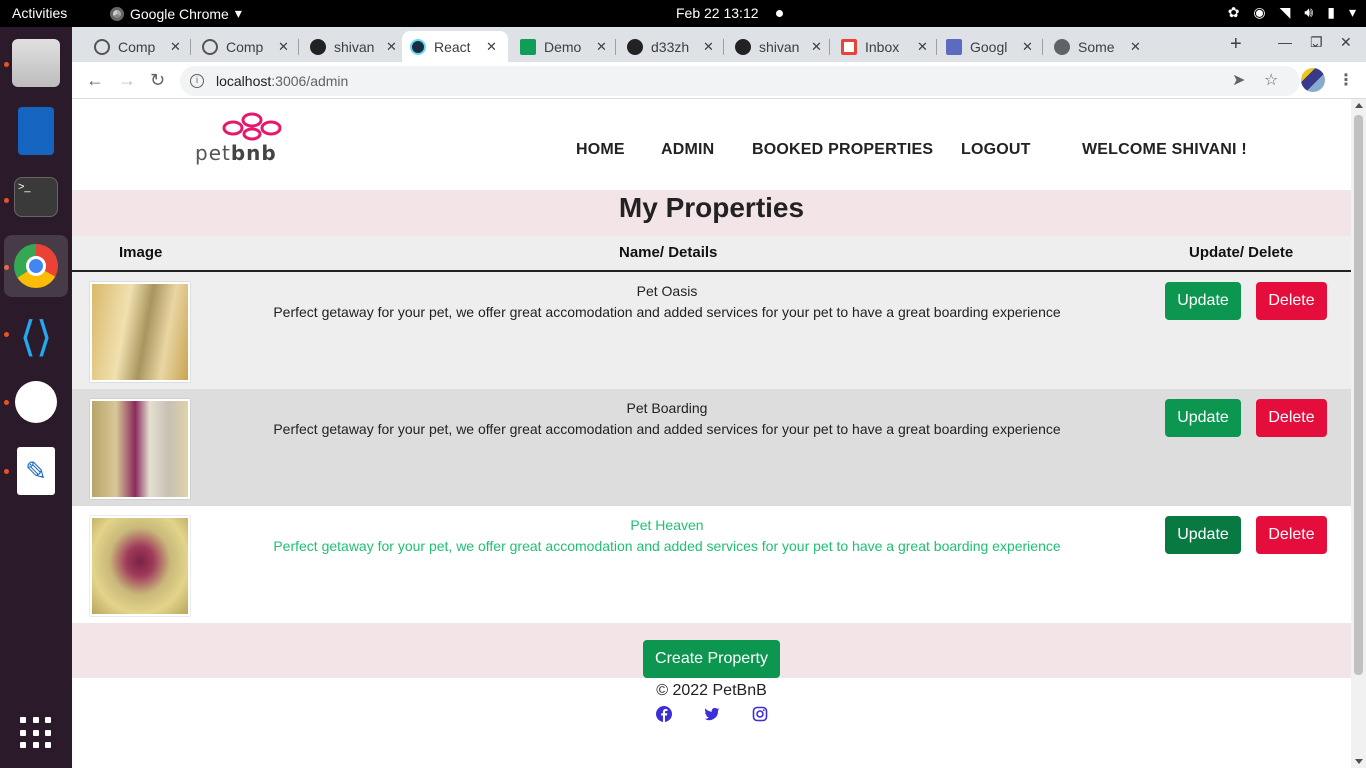 The image size is (1366, 768). I want to click on browser-tab: Demo ✕, so click(563, 46).